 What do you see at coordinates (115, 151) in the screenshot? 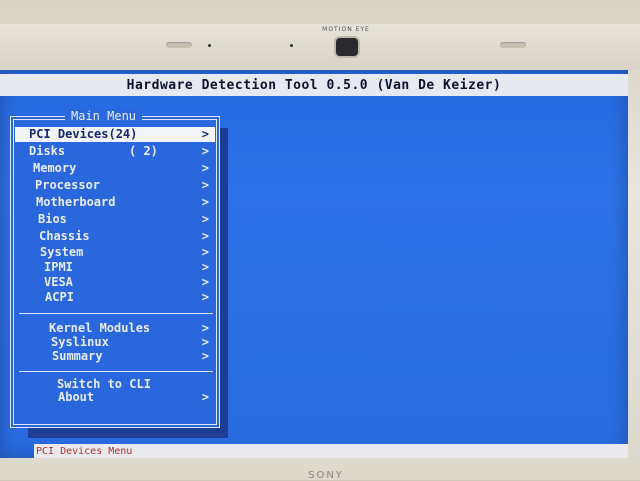
I see `menu-item-disks: Disks ( 2) >` at bounding box center [115, 151].